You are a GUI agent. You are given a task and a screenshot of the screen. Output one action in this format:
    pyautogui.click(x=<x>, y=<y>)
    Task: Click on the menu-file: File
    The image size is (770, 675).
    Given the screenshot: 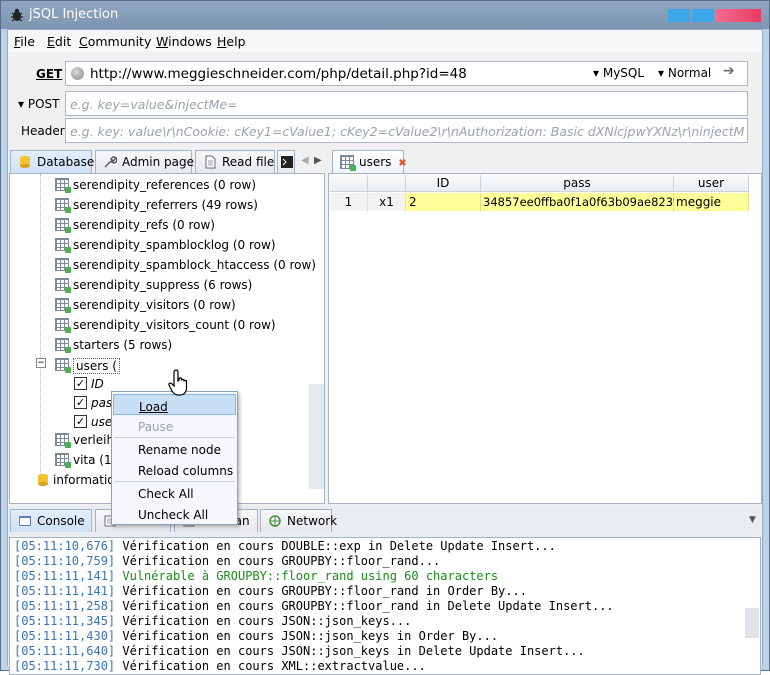 What is the action you would take?
    pyautogui.click(x=24, y=41)
    